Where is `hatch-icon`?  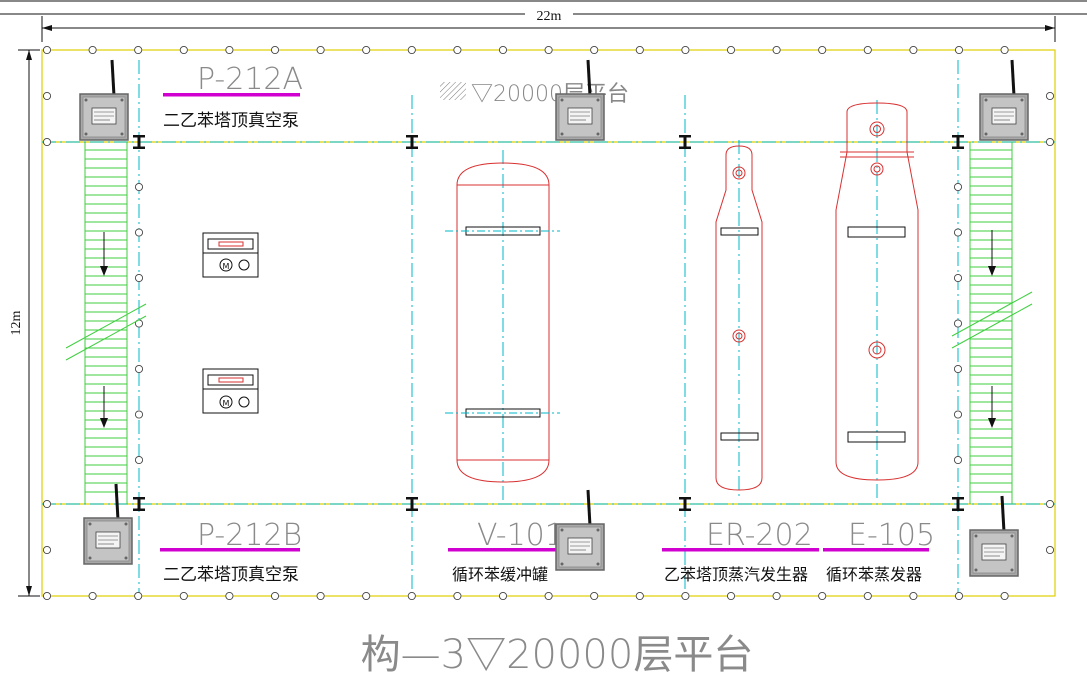
hatch-icon is located at coordinates (453, 91).